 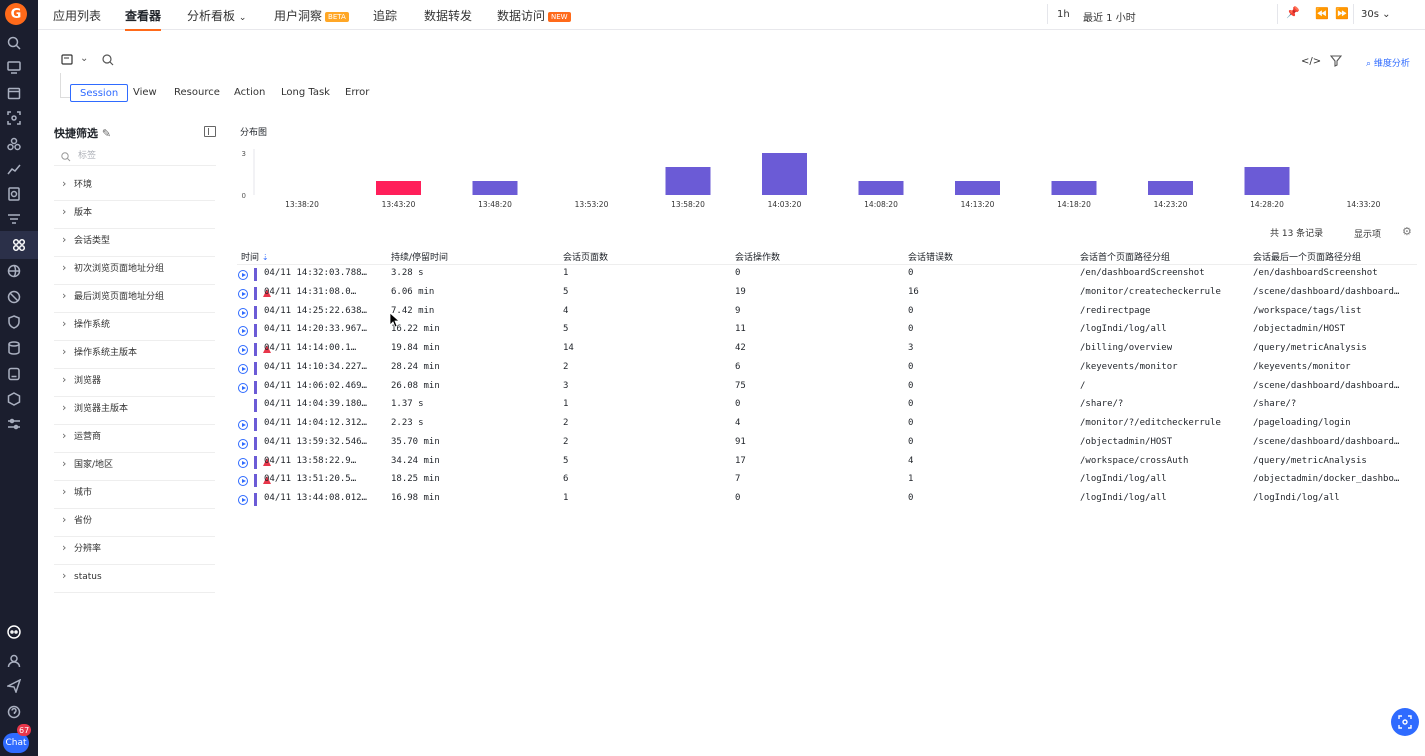 What do you see at coordinates (534, 15) in the screenshot?
I see `tab-data-access: 数据访问 NEW` at bounding box center [534, 15].